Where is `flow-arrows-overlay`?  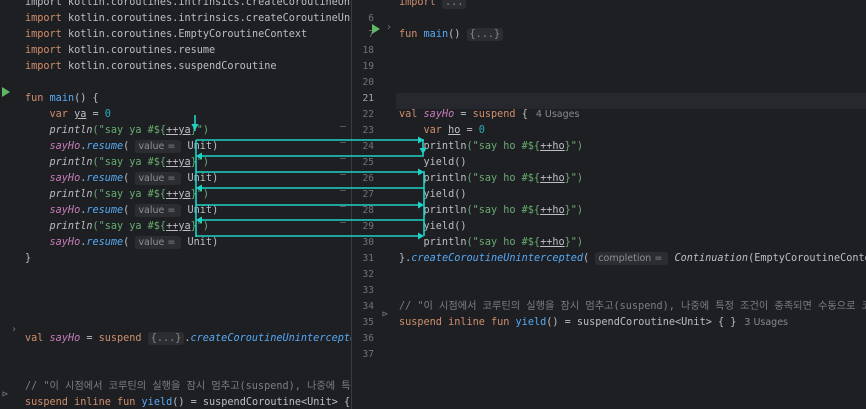 flow-arrows-overlay is located at coordinates (309, 177).